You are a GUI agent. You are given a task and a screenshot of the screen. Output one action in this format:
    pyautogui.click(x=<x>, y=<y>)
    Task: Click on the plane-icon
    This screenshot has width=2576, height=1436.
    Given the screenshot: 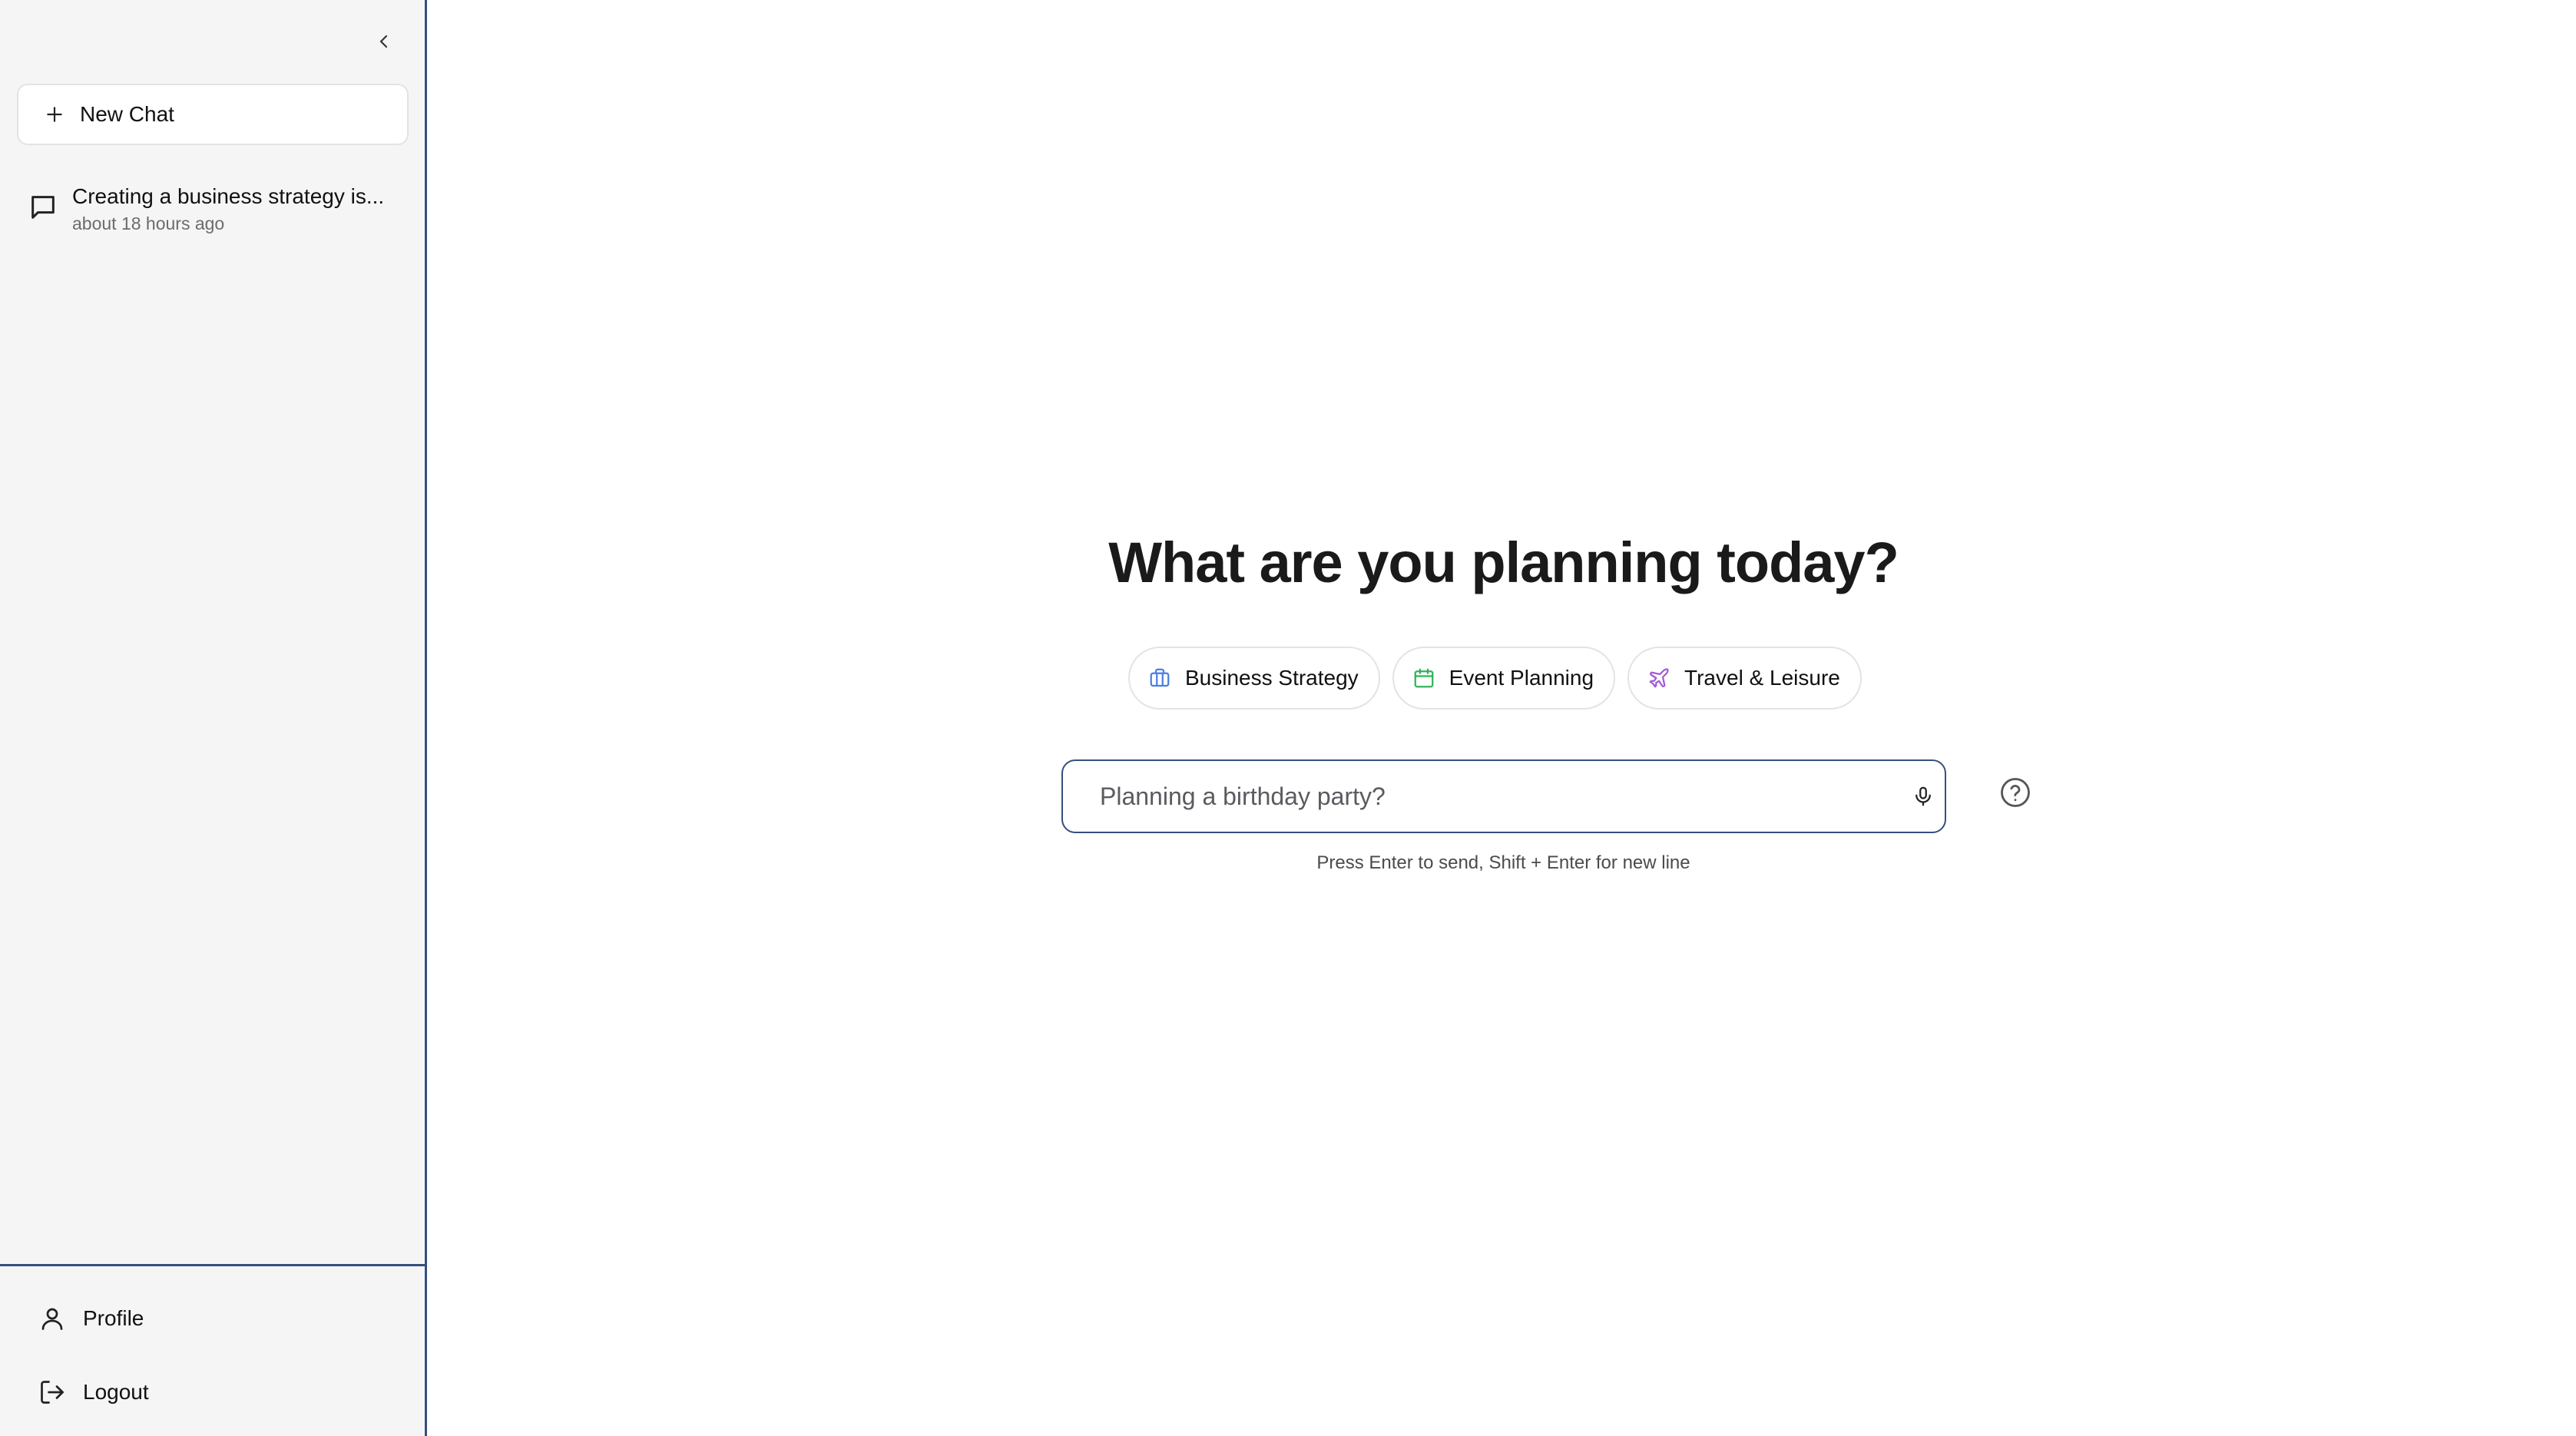 What is the action you would take?
    pyautogui.click(x=1659, y=678)
    